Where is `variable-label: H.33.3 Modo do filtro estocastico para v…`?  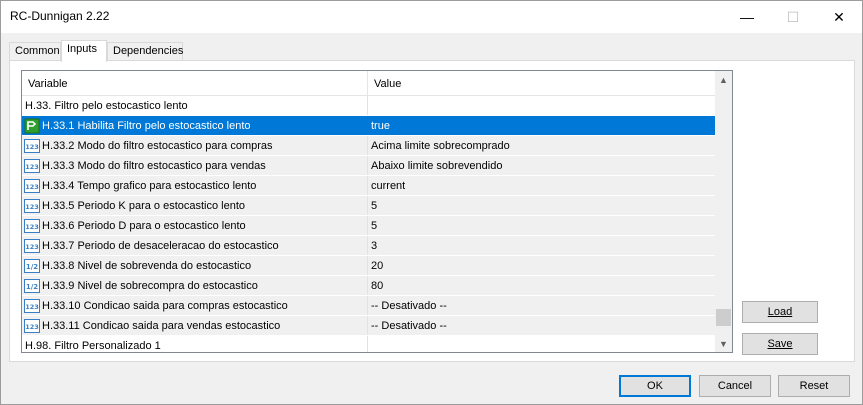
variable-label: H.33.3 Modo do filtro estocastico para v… is located at coordinates (154, 166).